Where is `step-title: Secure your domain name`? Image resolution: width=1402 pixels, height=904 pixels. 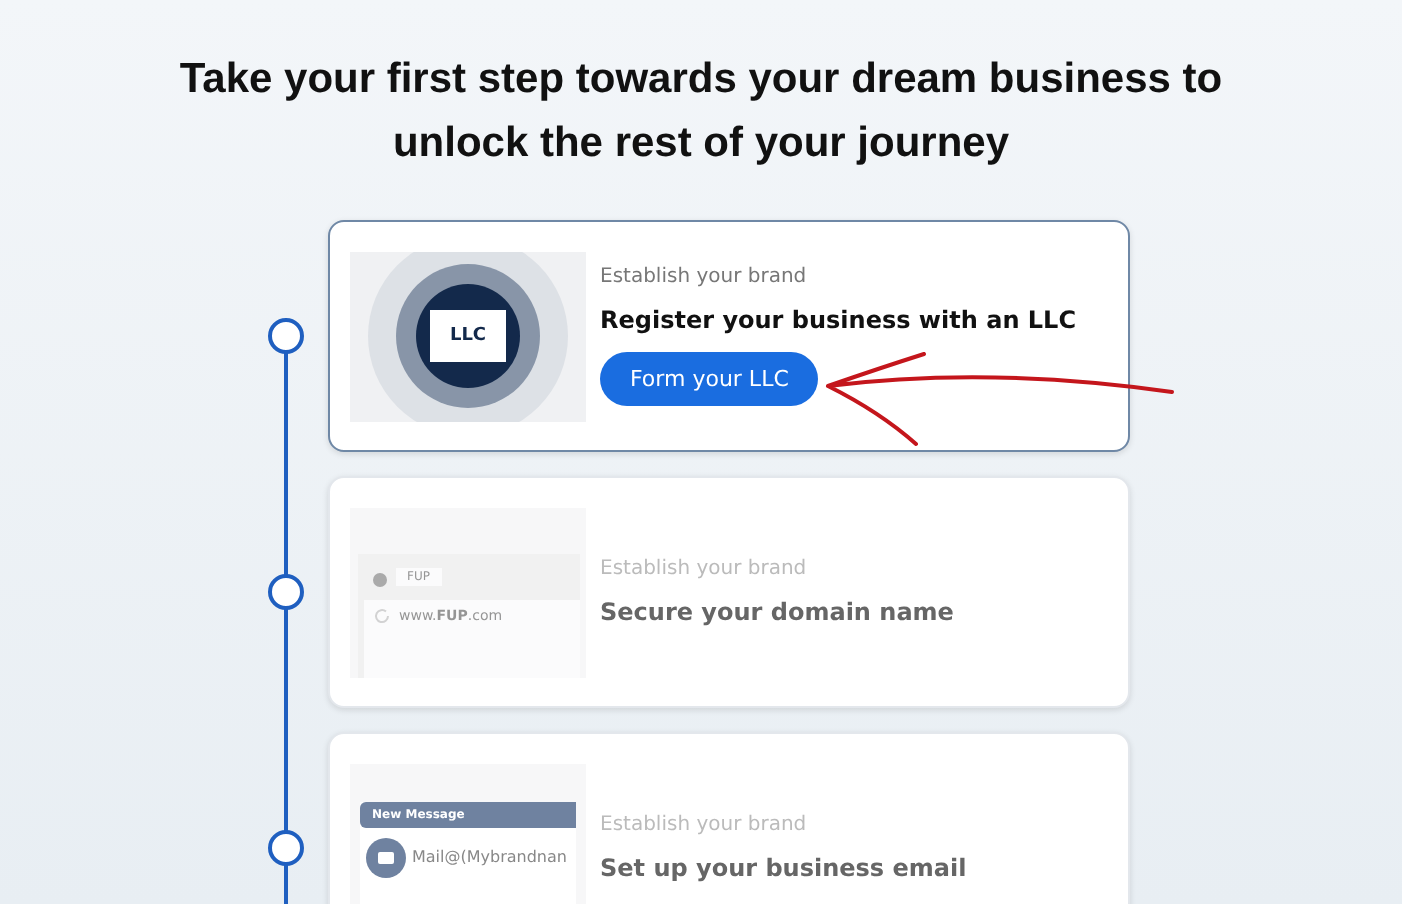 step-title: Secure your domain name is located at coordinates (777, 612).